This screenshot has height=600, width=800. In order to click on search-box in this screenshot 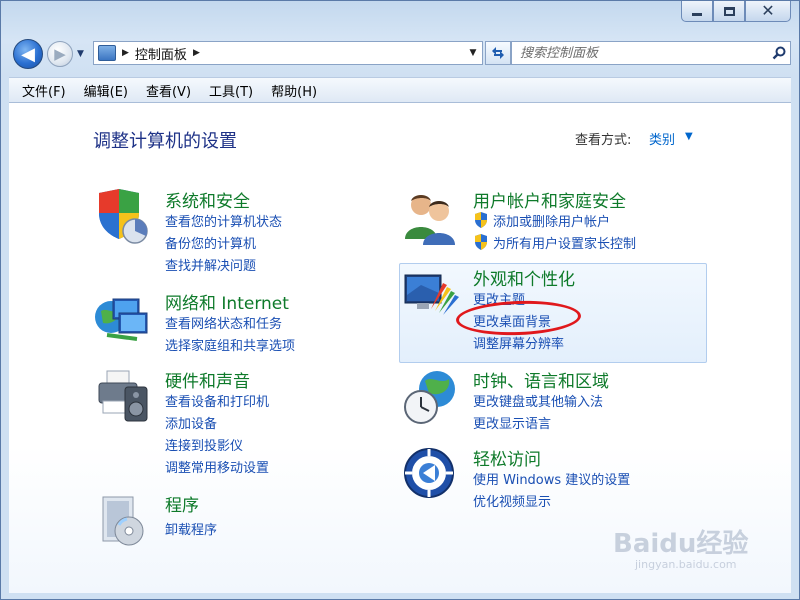, I will do `click(651, 53)`.